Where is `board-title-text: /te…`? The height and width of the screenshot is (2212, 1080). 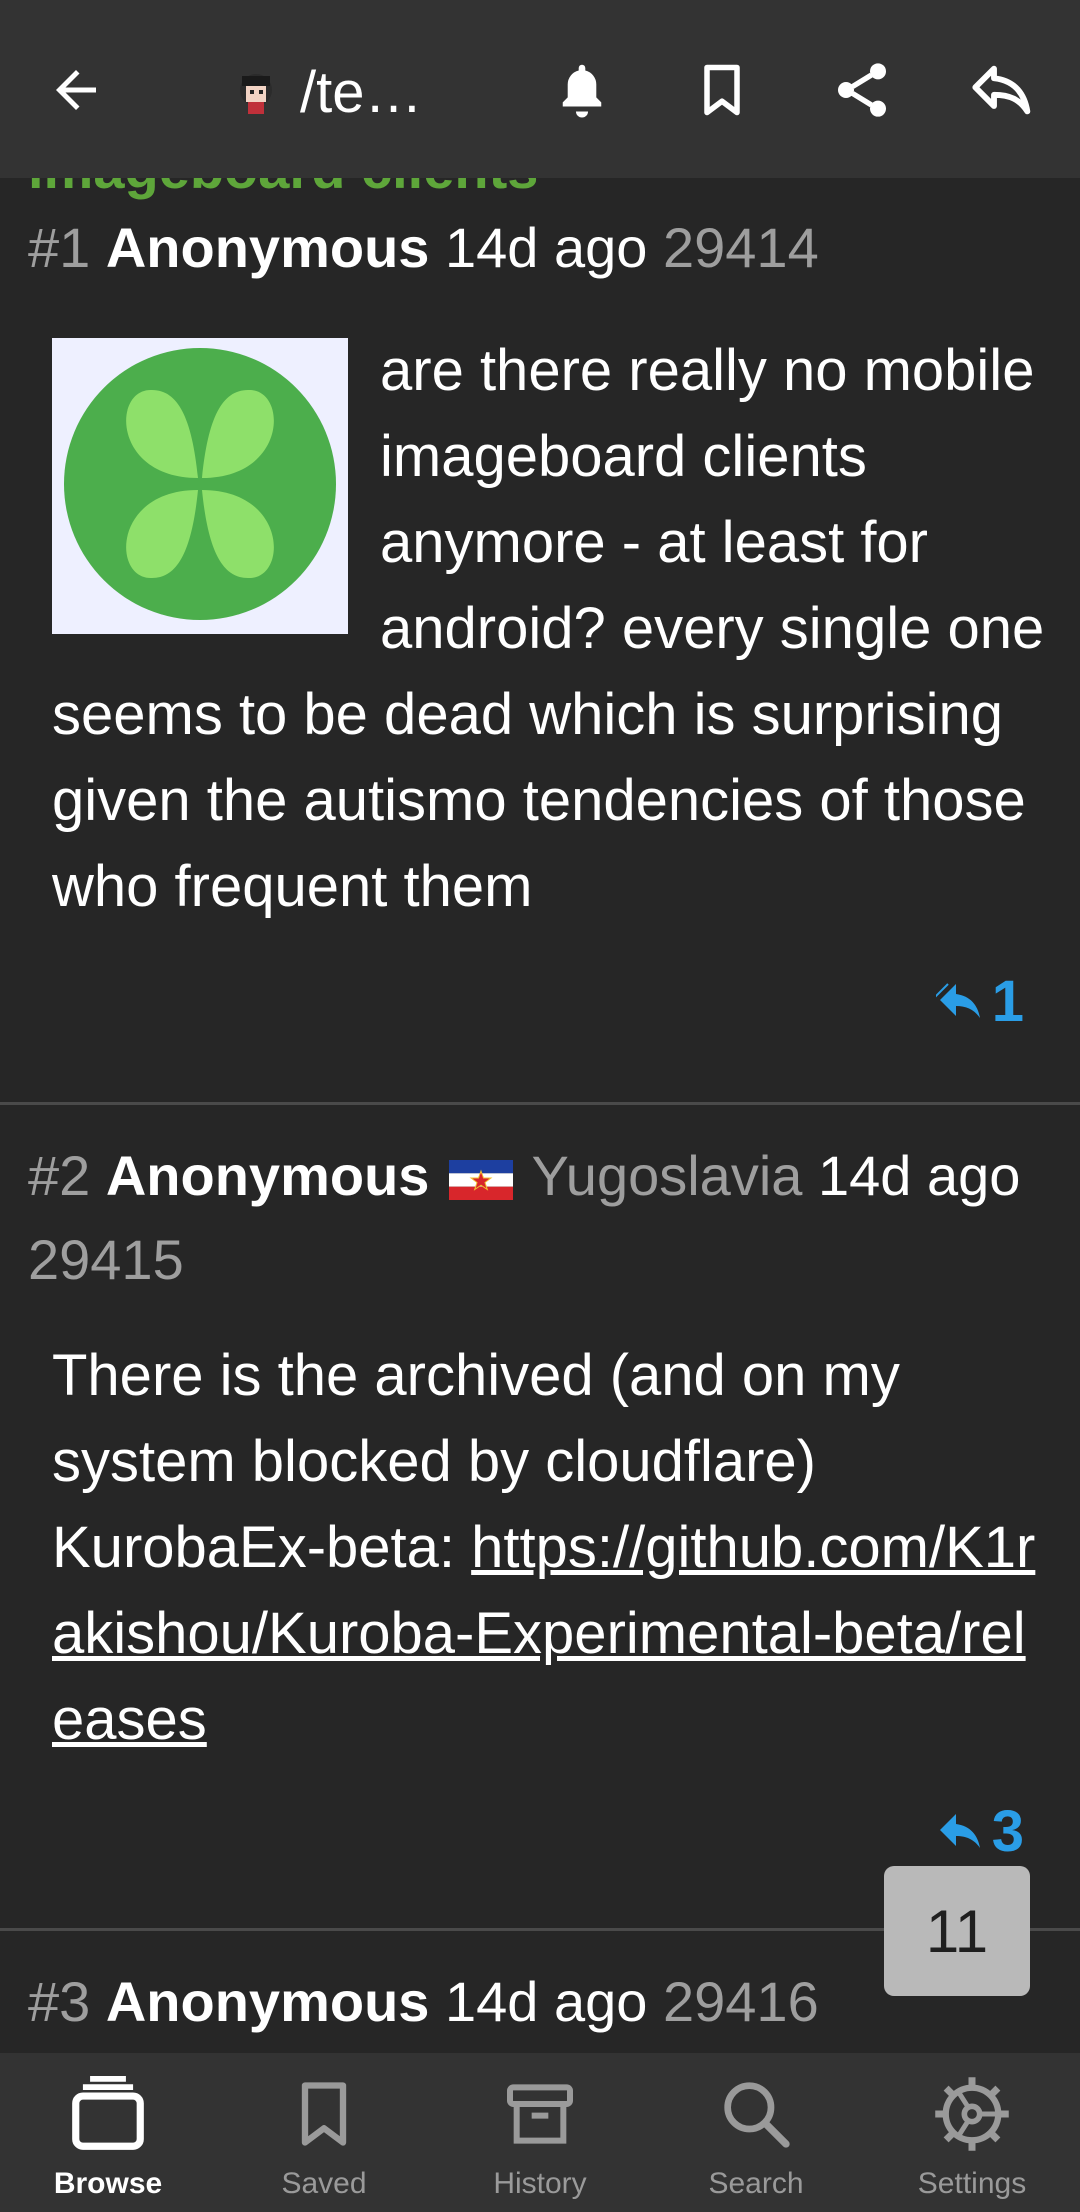
board-title-text: /te… is located at coordinates (361, 92).